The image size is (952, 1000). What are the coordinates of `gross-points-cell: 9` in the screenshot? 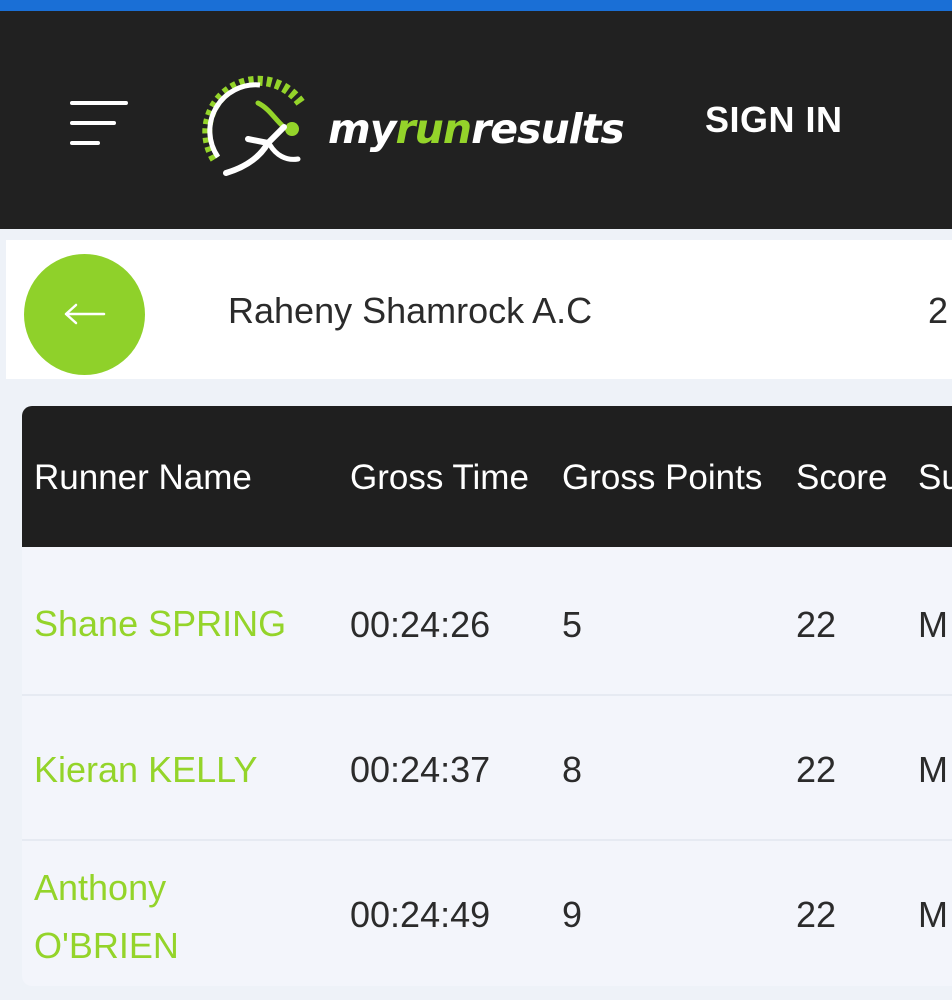 It's located at (572, 914).